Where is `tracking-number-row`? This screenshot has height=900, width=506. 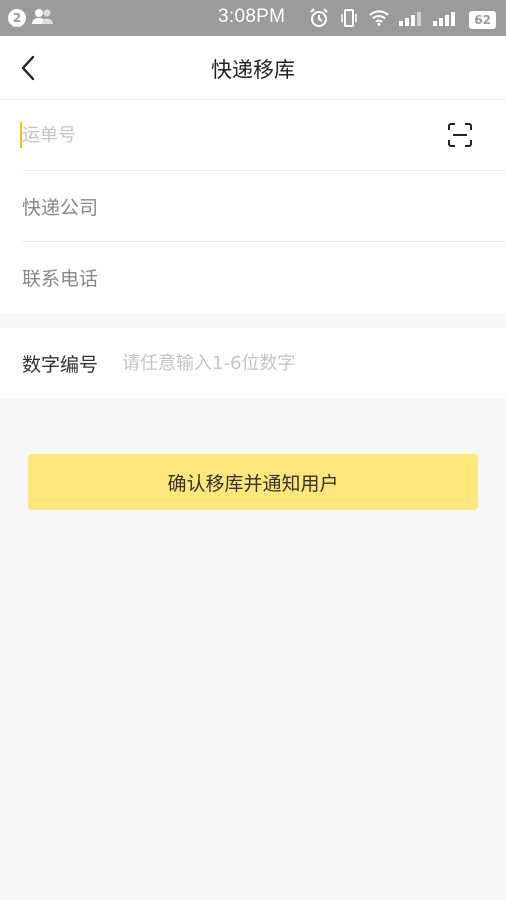
tracking-number-row is located at coordinates (263, 135).